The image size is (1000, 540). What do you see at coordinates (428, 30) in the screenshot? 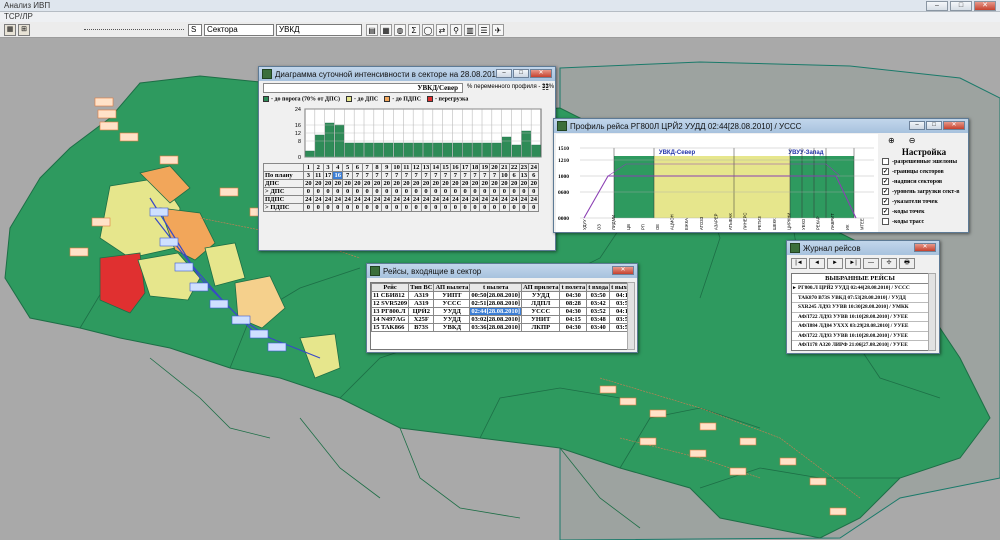
I see `circle-icon: ◯` at bounding box center [428, 30].